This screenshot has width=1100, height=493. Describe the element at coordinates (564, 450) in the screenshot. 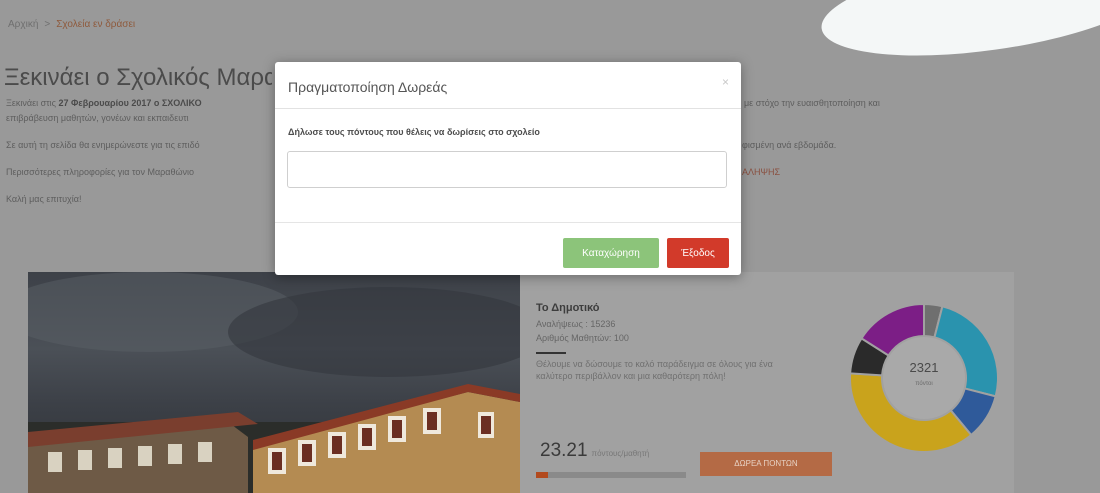

I see `points-value: 23.21` at that location.